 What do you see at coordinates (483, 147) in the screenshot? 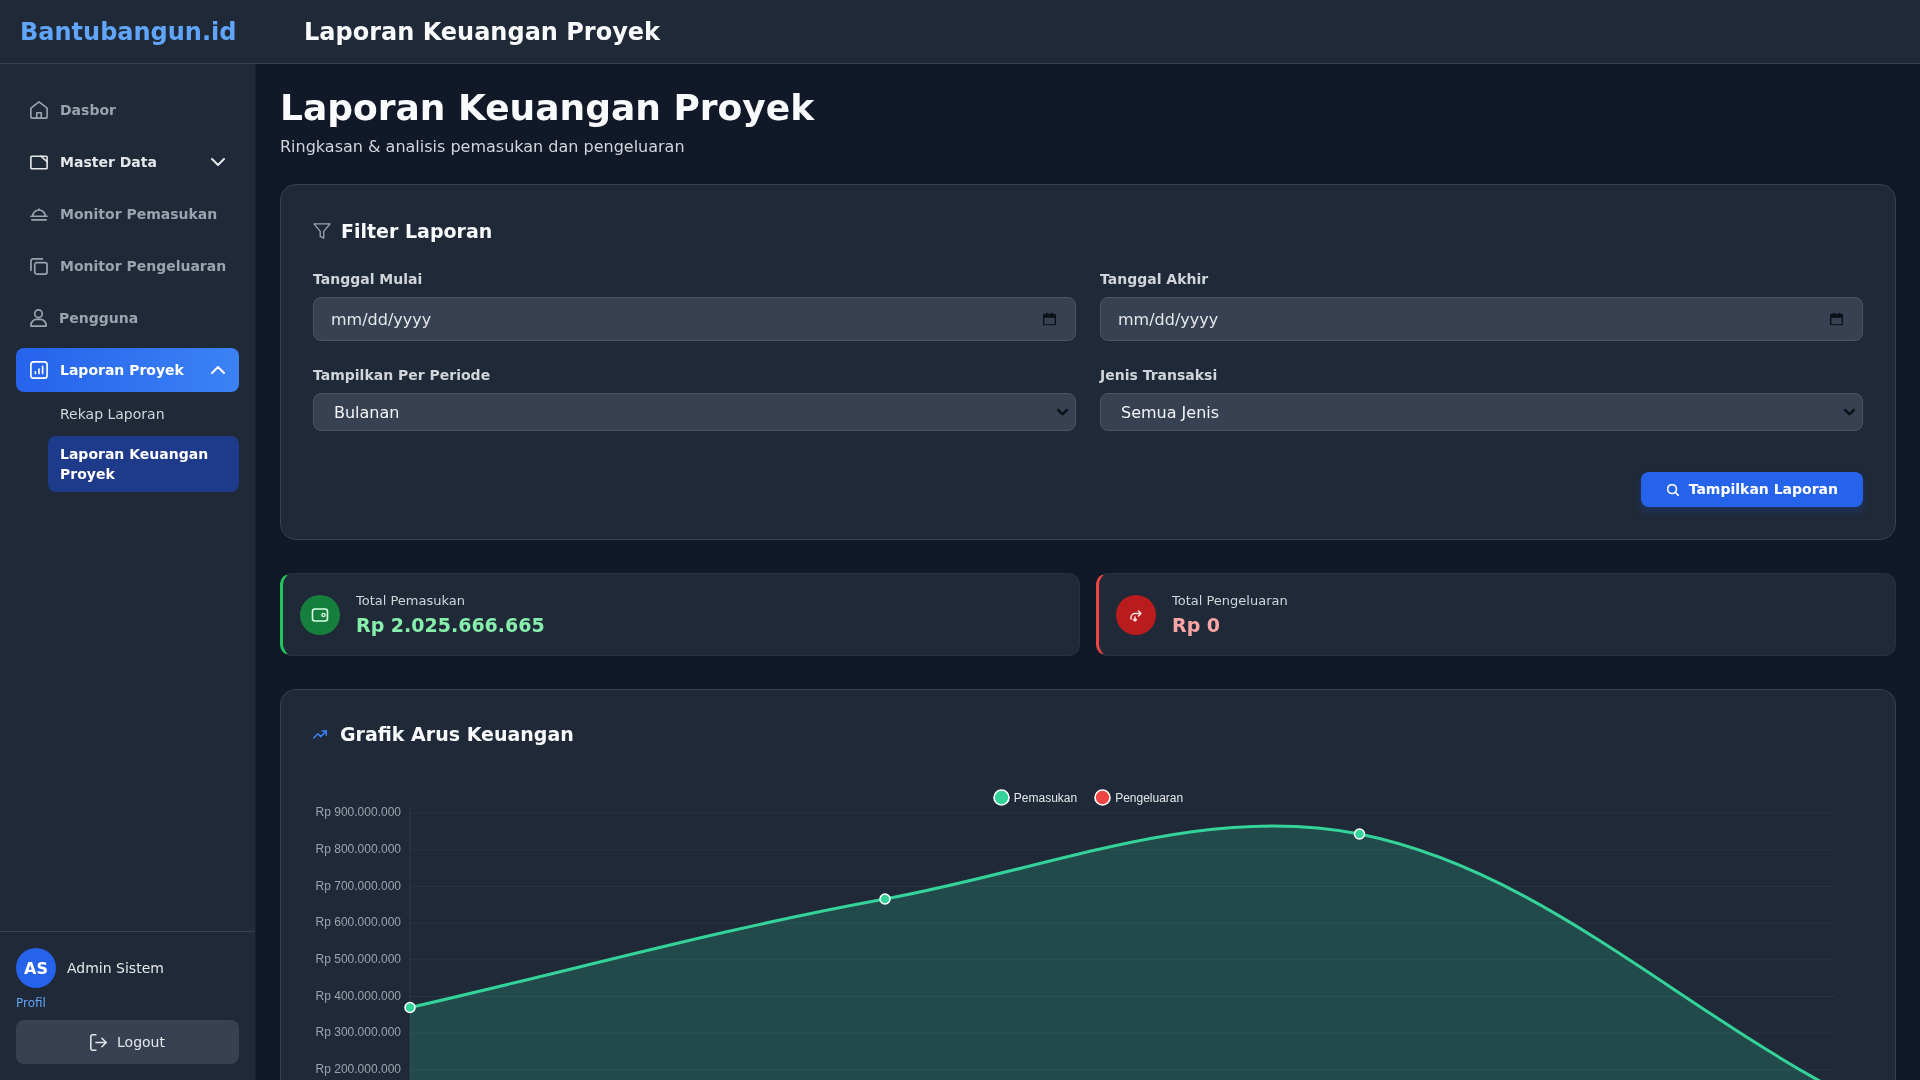
I see `page-subtitle: Ringkasan & analisis pemasukan dan pengeluaran` at bounding box center [483, 147].